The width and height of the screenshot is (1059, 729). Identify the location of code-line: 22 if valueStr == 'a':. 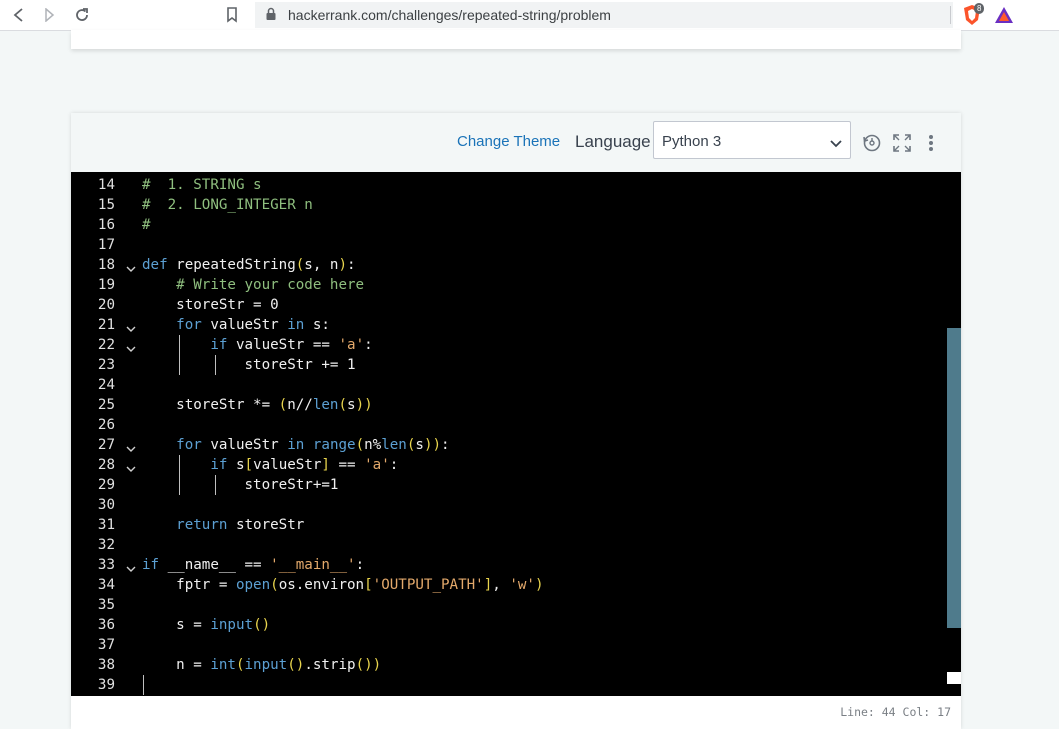
(509, 345).